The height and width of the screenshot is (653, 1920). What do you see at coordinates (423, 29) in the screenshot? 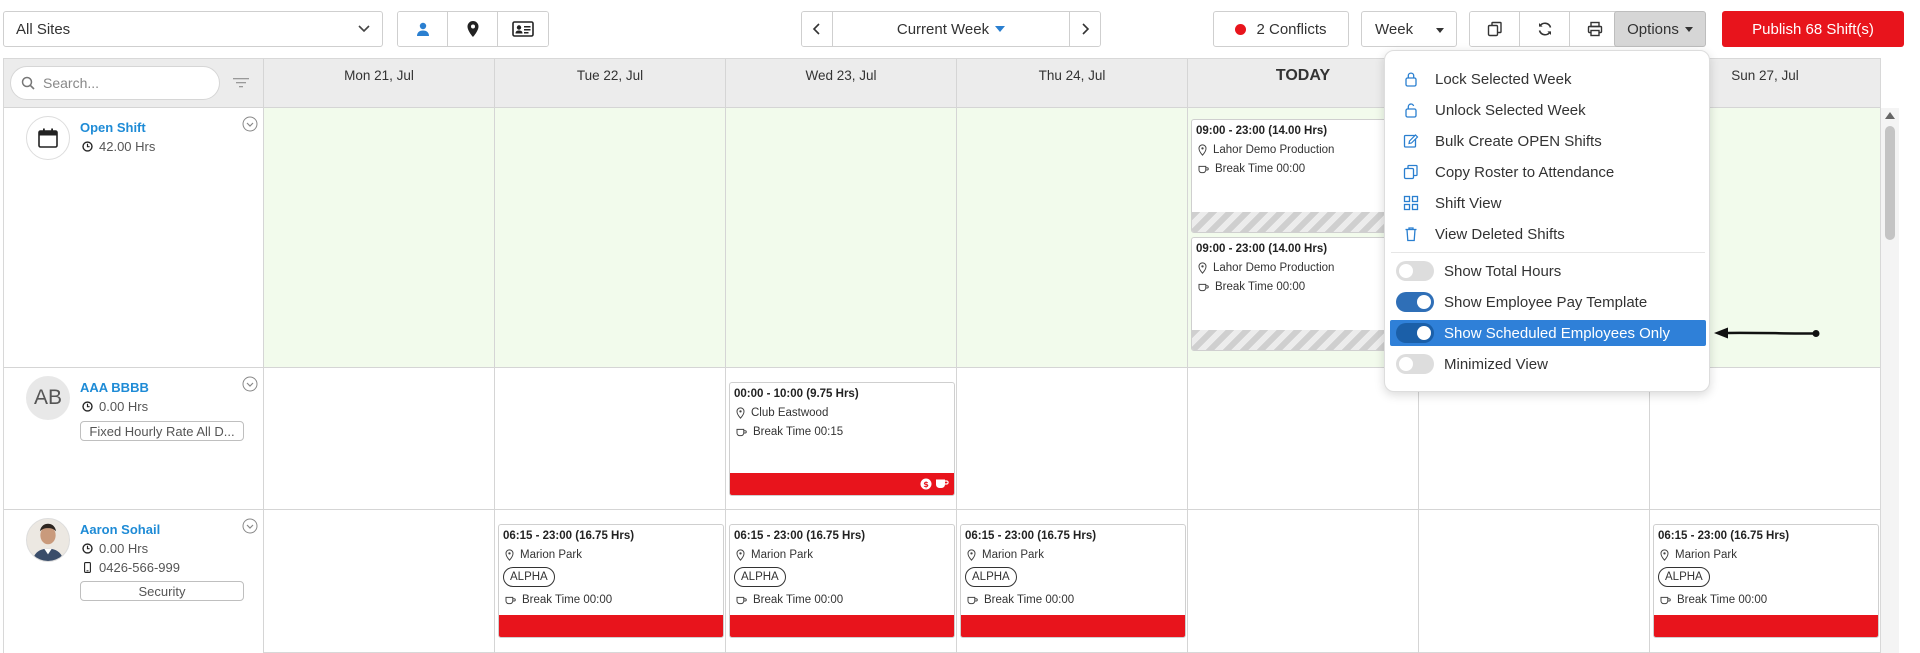
I see `employee-view-button` at bounding box center [423, 29].